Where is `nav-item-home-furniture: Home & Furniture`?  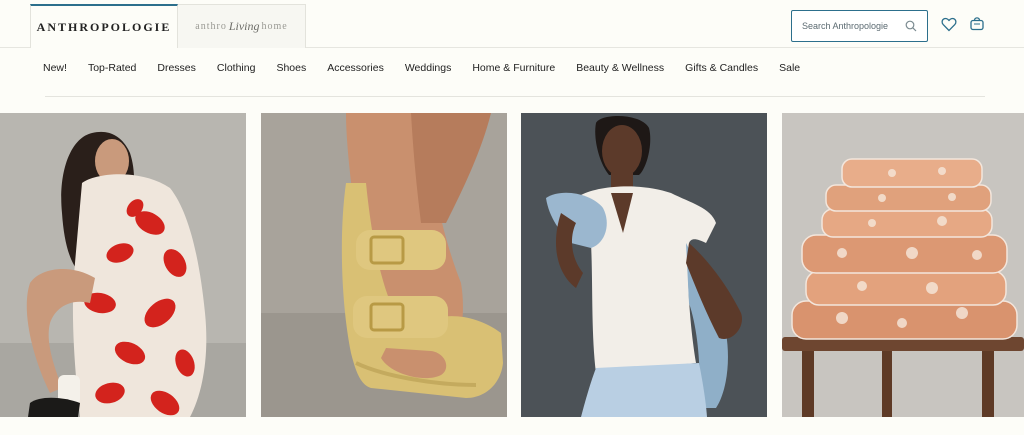 nav-item-home-furniture: Home & Furniture is located at coordinates (513, 68).